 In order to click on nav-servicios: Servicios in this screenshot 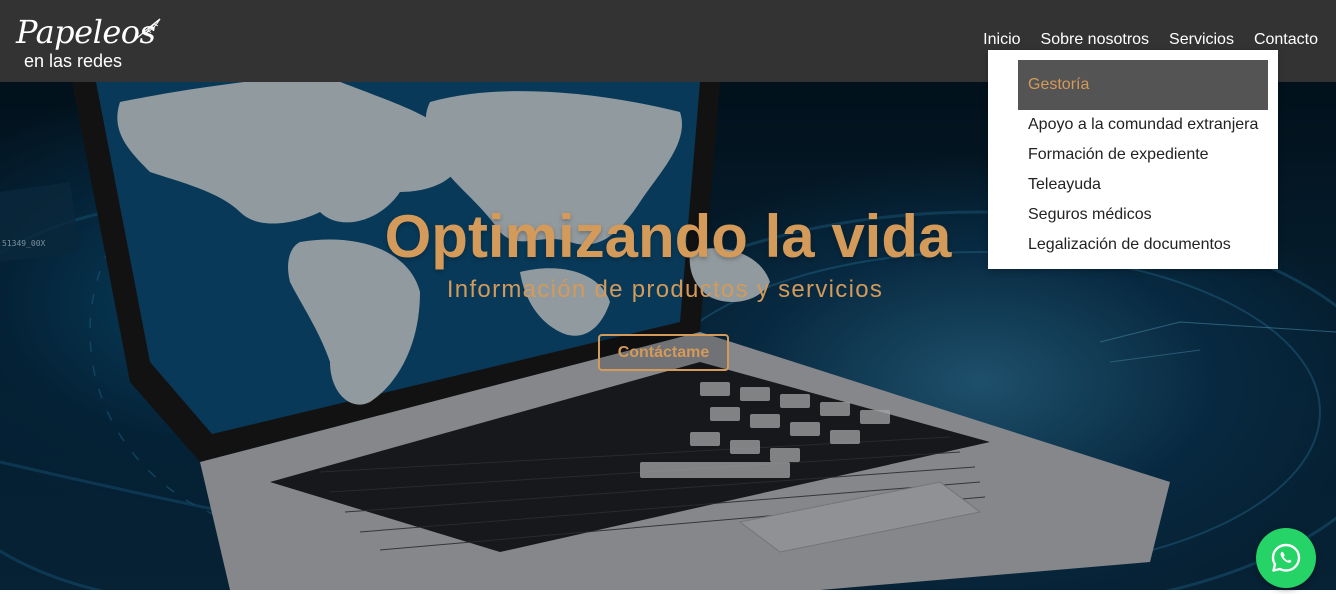, I will do `click(1201, 40)`.